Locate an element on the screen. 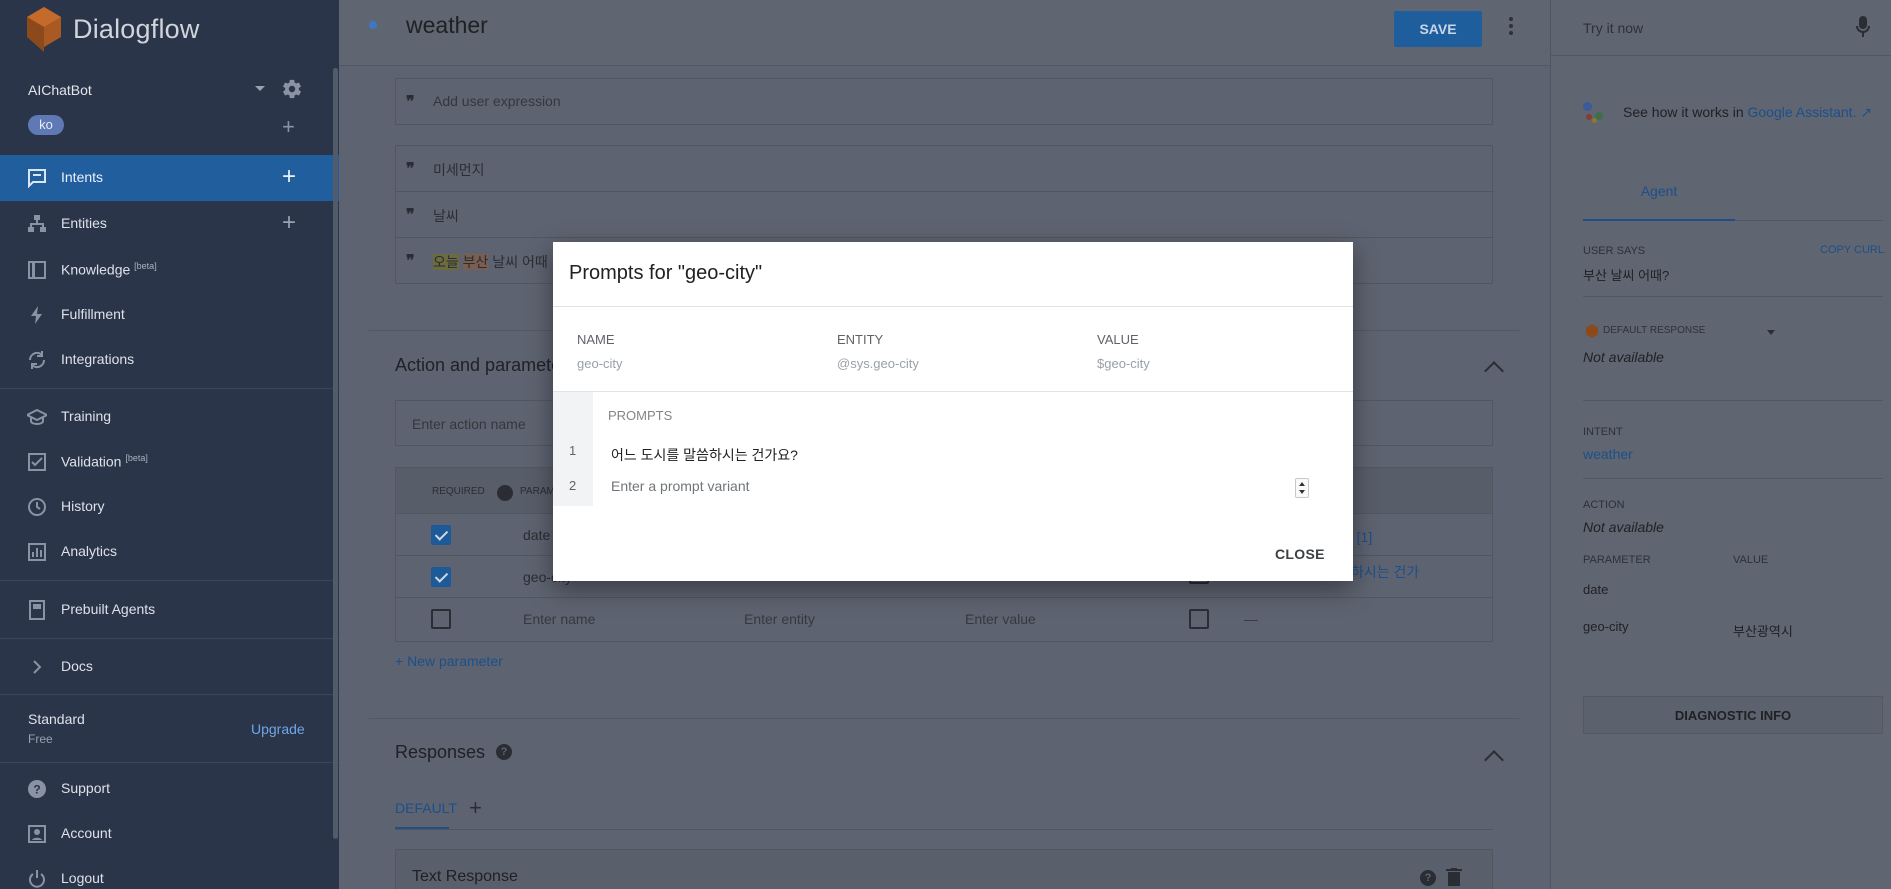 The image size is (1891, 889). dialog-divider is located at coordinates (953, 391).